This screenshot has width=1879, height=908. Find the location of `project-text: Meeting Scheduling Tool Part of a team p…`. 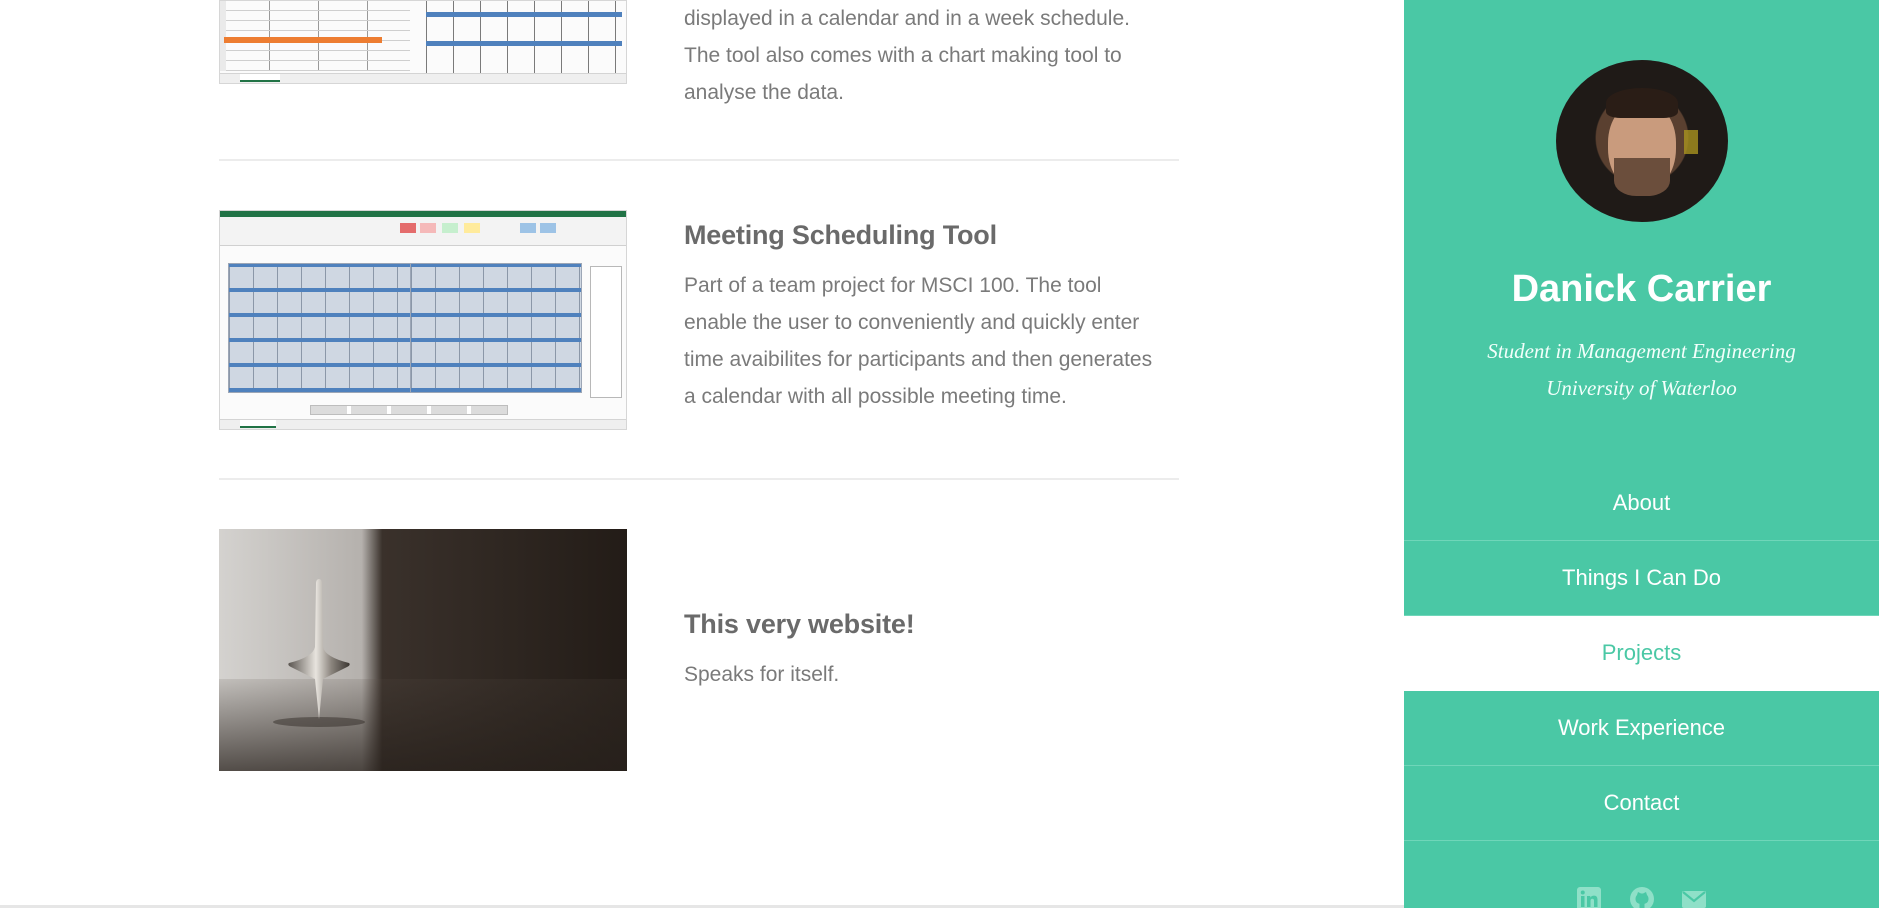

project-text: Meeting Scheduling Tool Part of a team p… is located at coordinates (924, 317).